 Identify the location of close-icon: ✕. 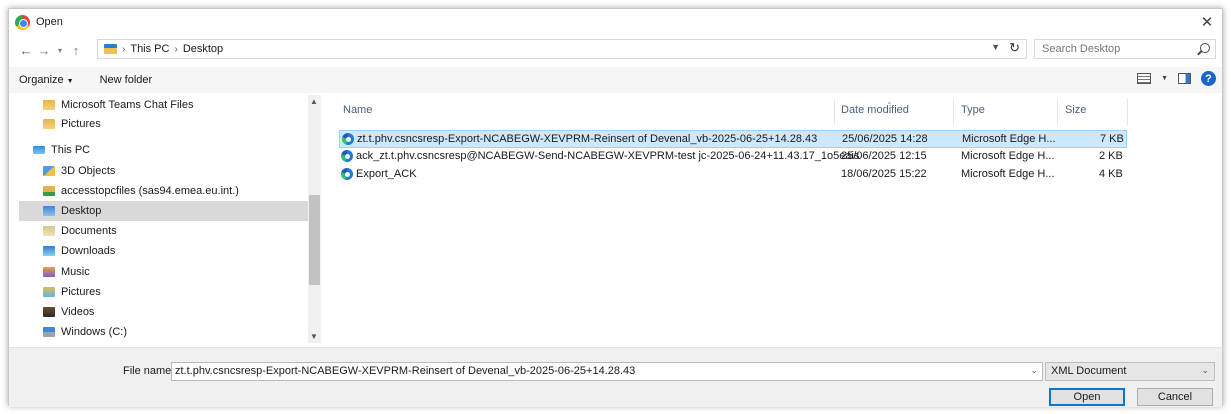
(1207, 22).